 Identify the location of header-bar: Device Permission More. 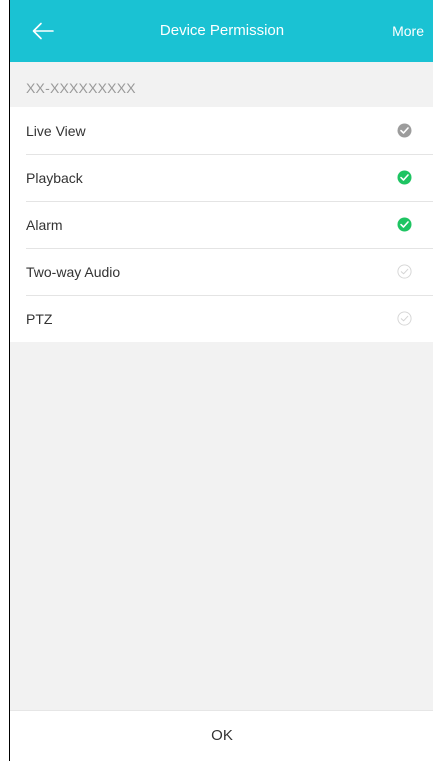
(221, 31).